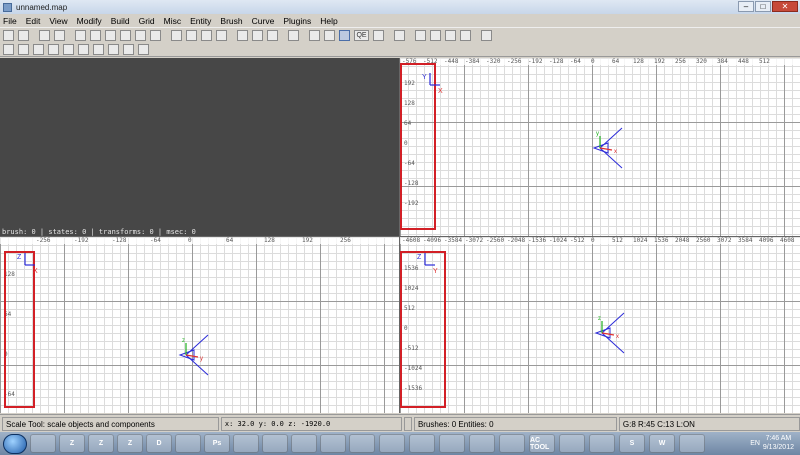 This screenshot has width=800, height=455. Describe the element at coordinates (378, 35) in the screenshot. I see `clipper-icon` at that location.